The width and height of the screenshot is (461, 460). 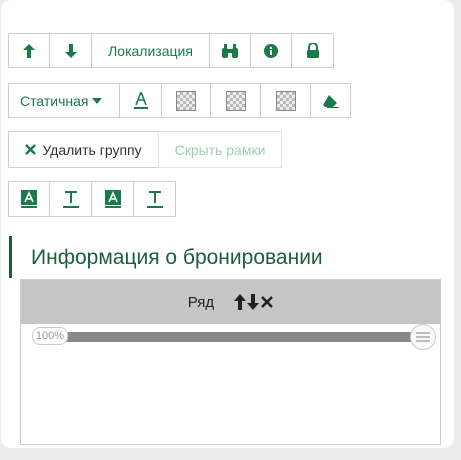 What do you see at coordinates (201, 302) in the screenshot?
I see `row-label: Ряд` at bounding box center [201, 302].